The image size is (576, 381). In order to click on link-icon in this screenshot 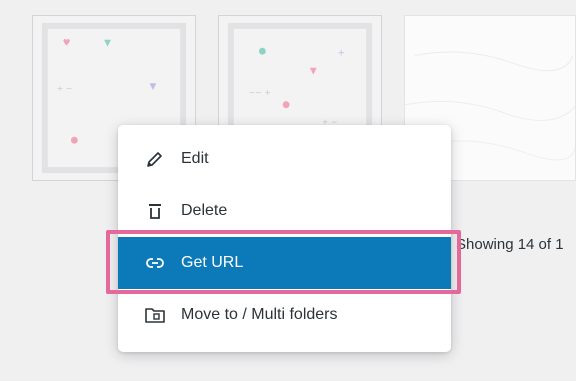, I will do `click(155, 263)`.